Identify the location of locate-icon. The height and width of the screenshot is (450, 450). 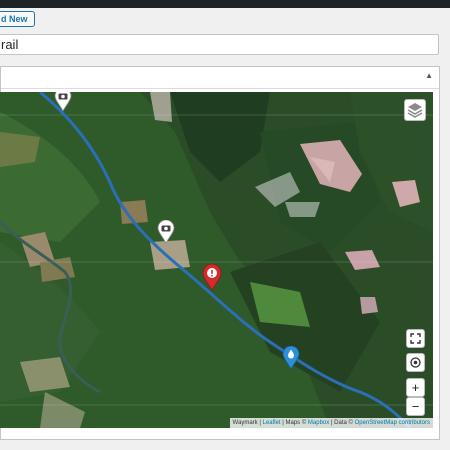
(415, 362).